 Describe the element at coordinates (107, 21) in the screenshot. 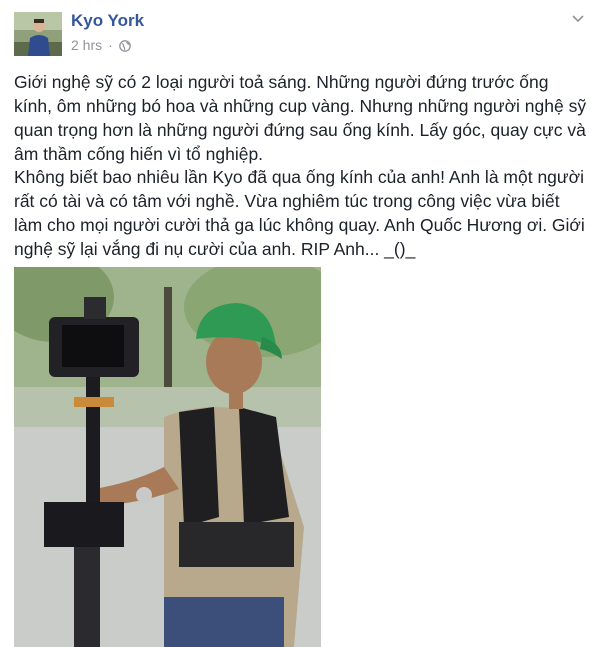

I see `author-name: Kyo York` at that location.